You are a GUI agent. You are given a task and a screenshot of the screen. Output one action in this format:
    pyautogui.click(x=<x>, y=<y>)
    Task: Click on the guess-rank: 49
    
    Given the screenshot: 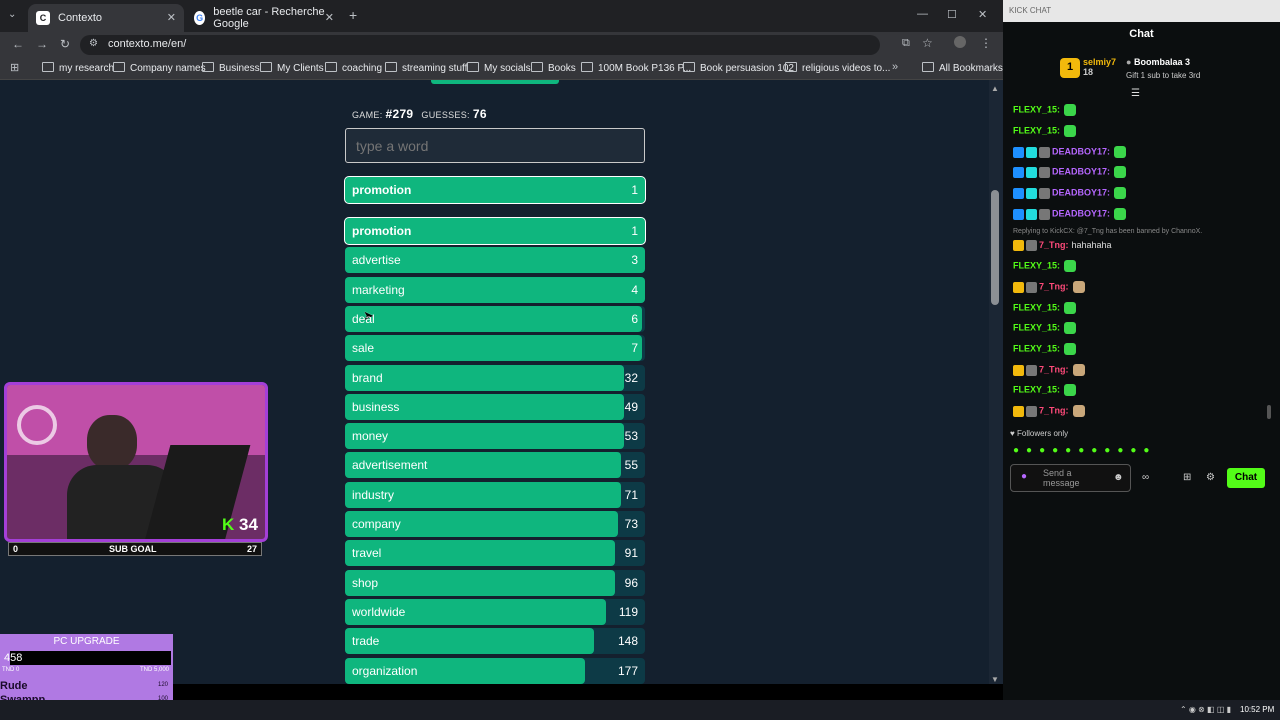 What is the action you would take?
    pyautogui.click(x=631, y=406)
    